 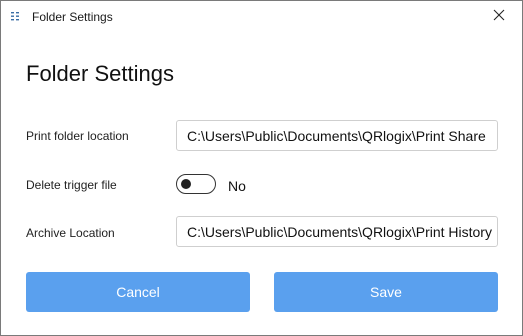 What do you see at coordinates (77, 136) in the screenshot?
I see `print-folder-label: Print folder location` at bounding box center [77, 136].